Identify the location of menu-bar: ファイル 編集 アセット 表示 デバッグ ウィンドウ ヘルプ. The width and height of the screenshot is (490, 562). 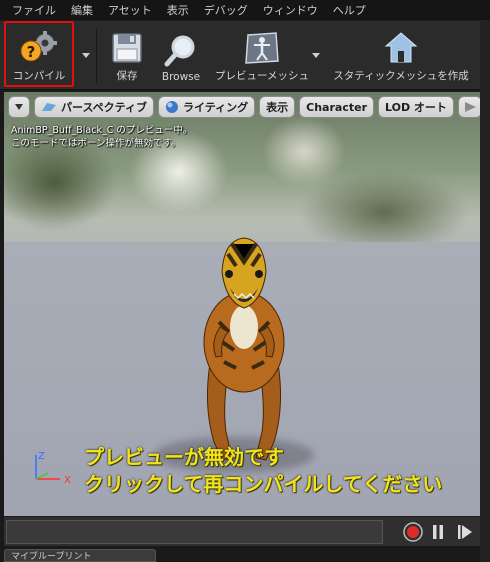
(245, 10).